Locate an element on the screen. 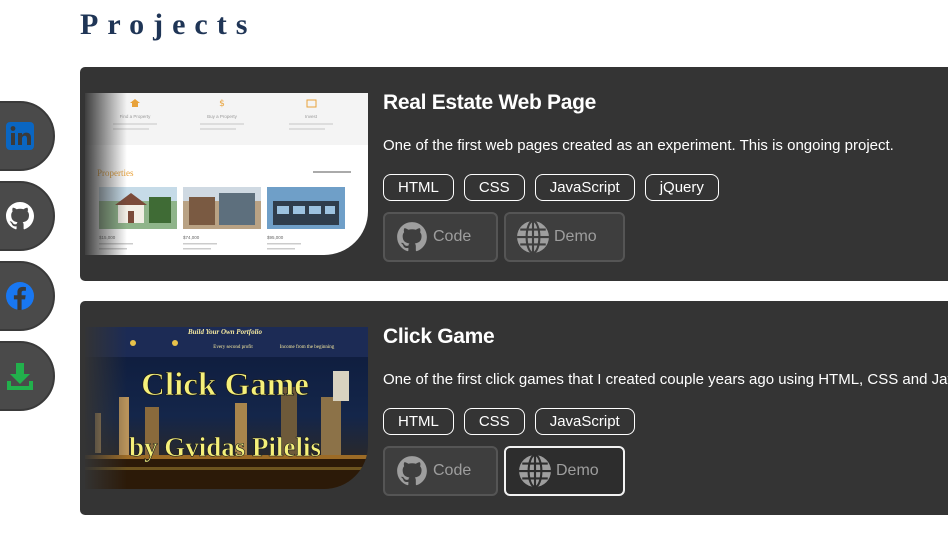 Image resolution: width=948 pixels, height=534 pixels. thumb-header: Build Your Own Portfolio is located at coordinates (224, 332).